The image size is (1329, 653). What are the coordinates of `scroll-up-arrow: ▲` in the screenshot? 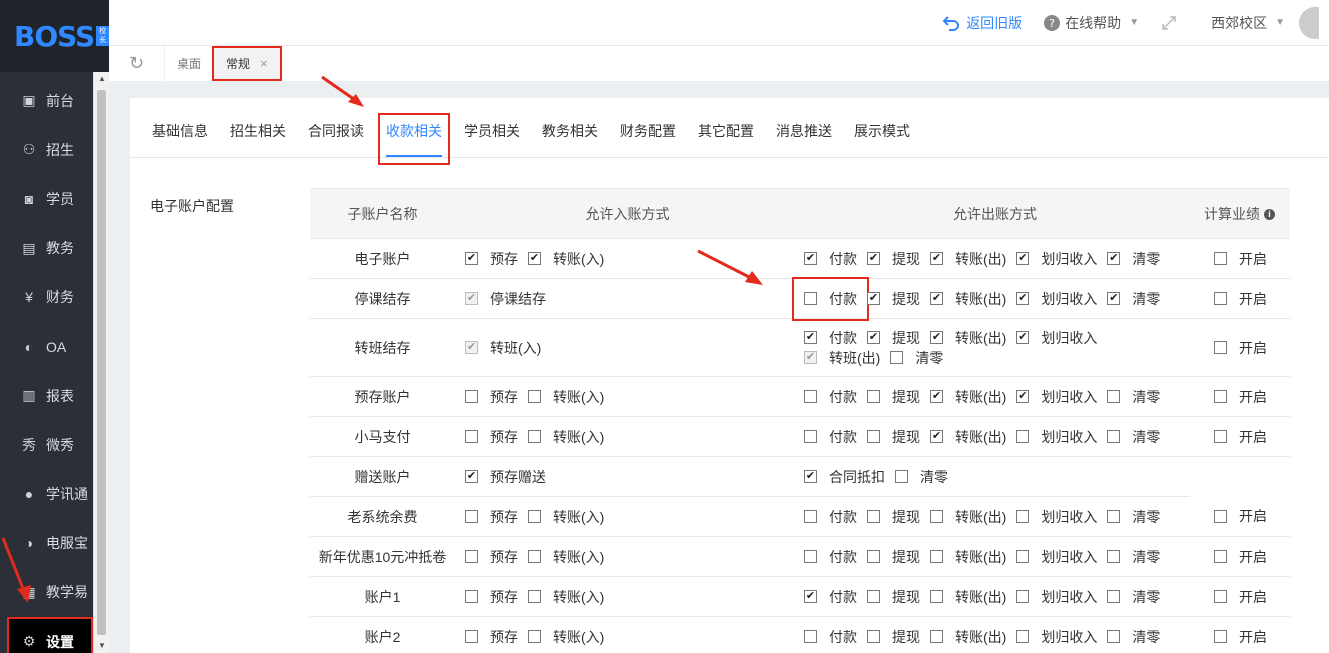 It's located at (102, 79).